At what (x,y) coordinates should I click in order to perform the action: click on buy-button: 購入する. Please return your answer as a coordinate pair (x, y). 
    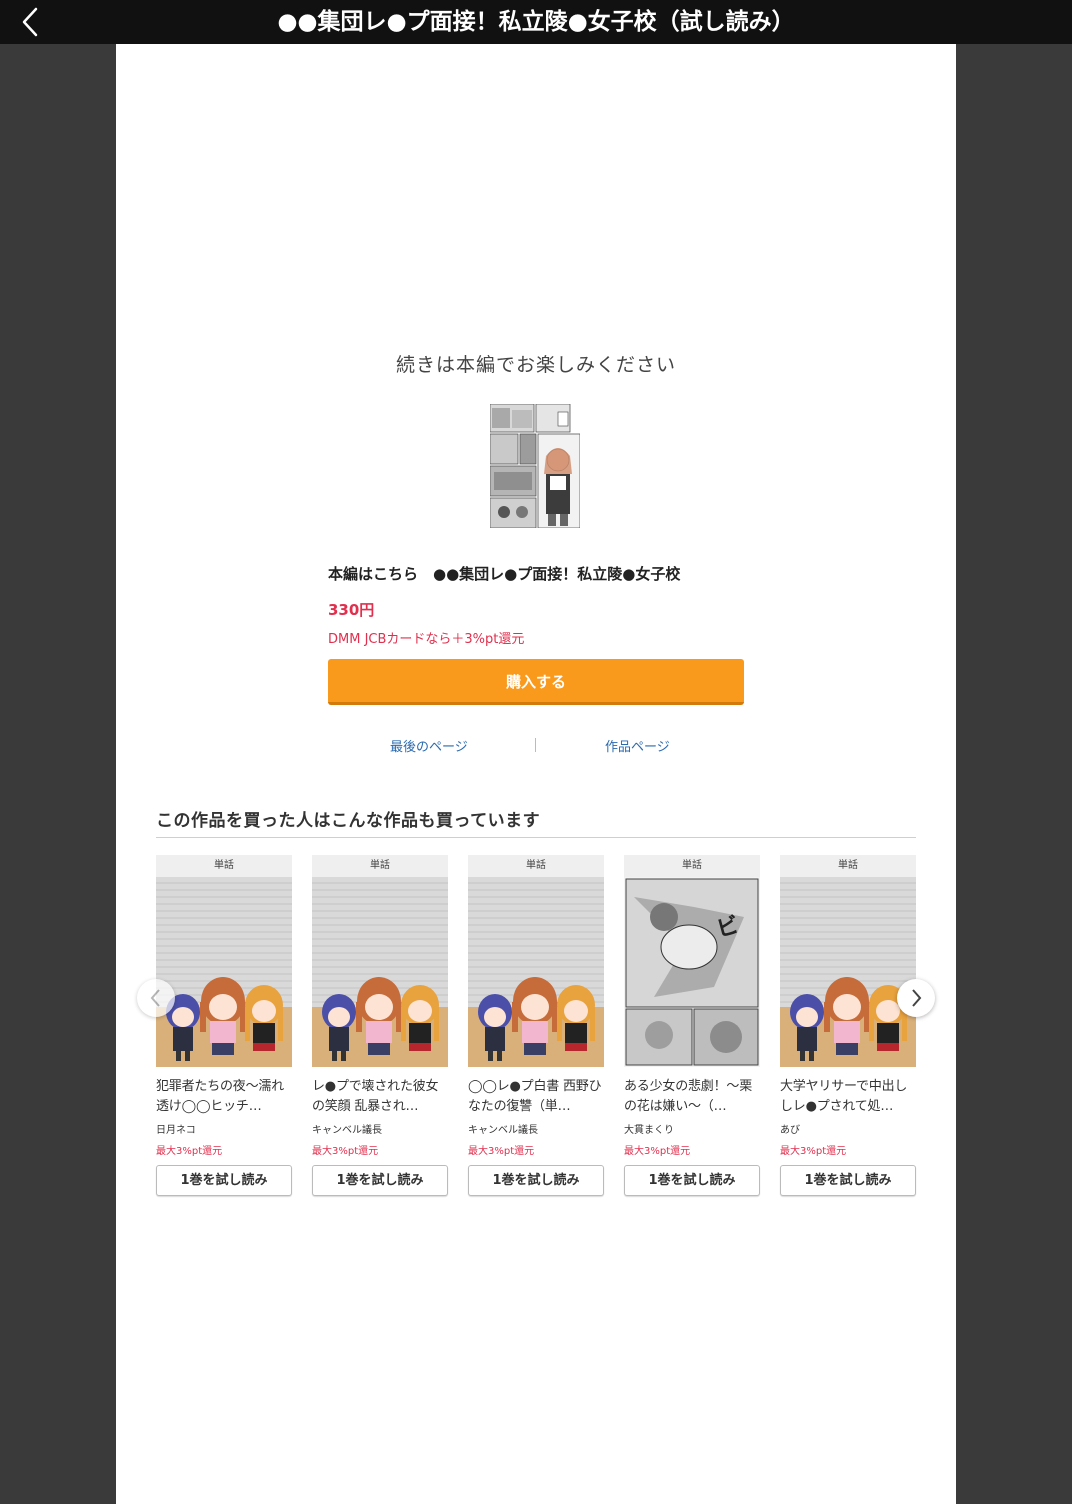
    Looking at the image, I should click on (536, 682).